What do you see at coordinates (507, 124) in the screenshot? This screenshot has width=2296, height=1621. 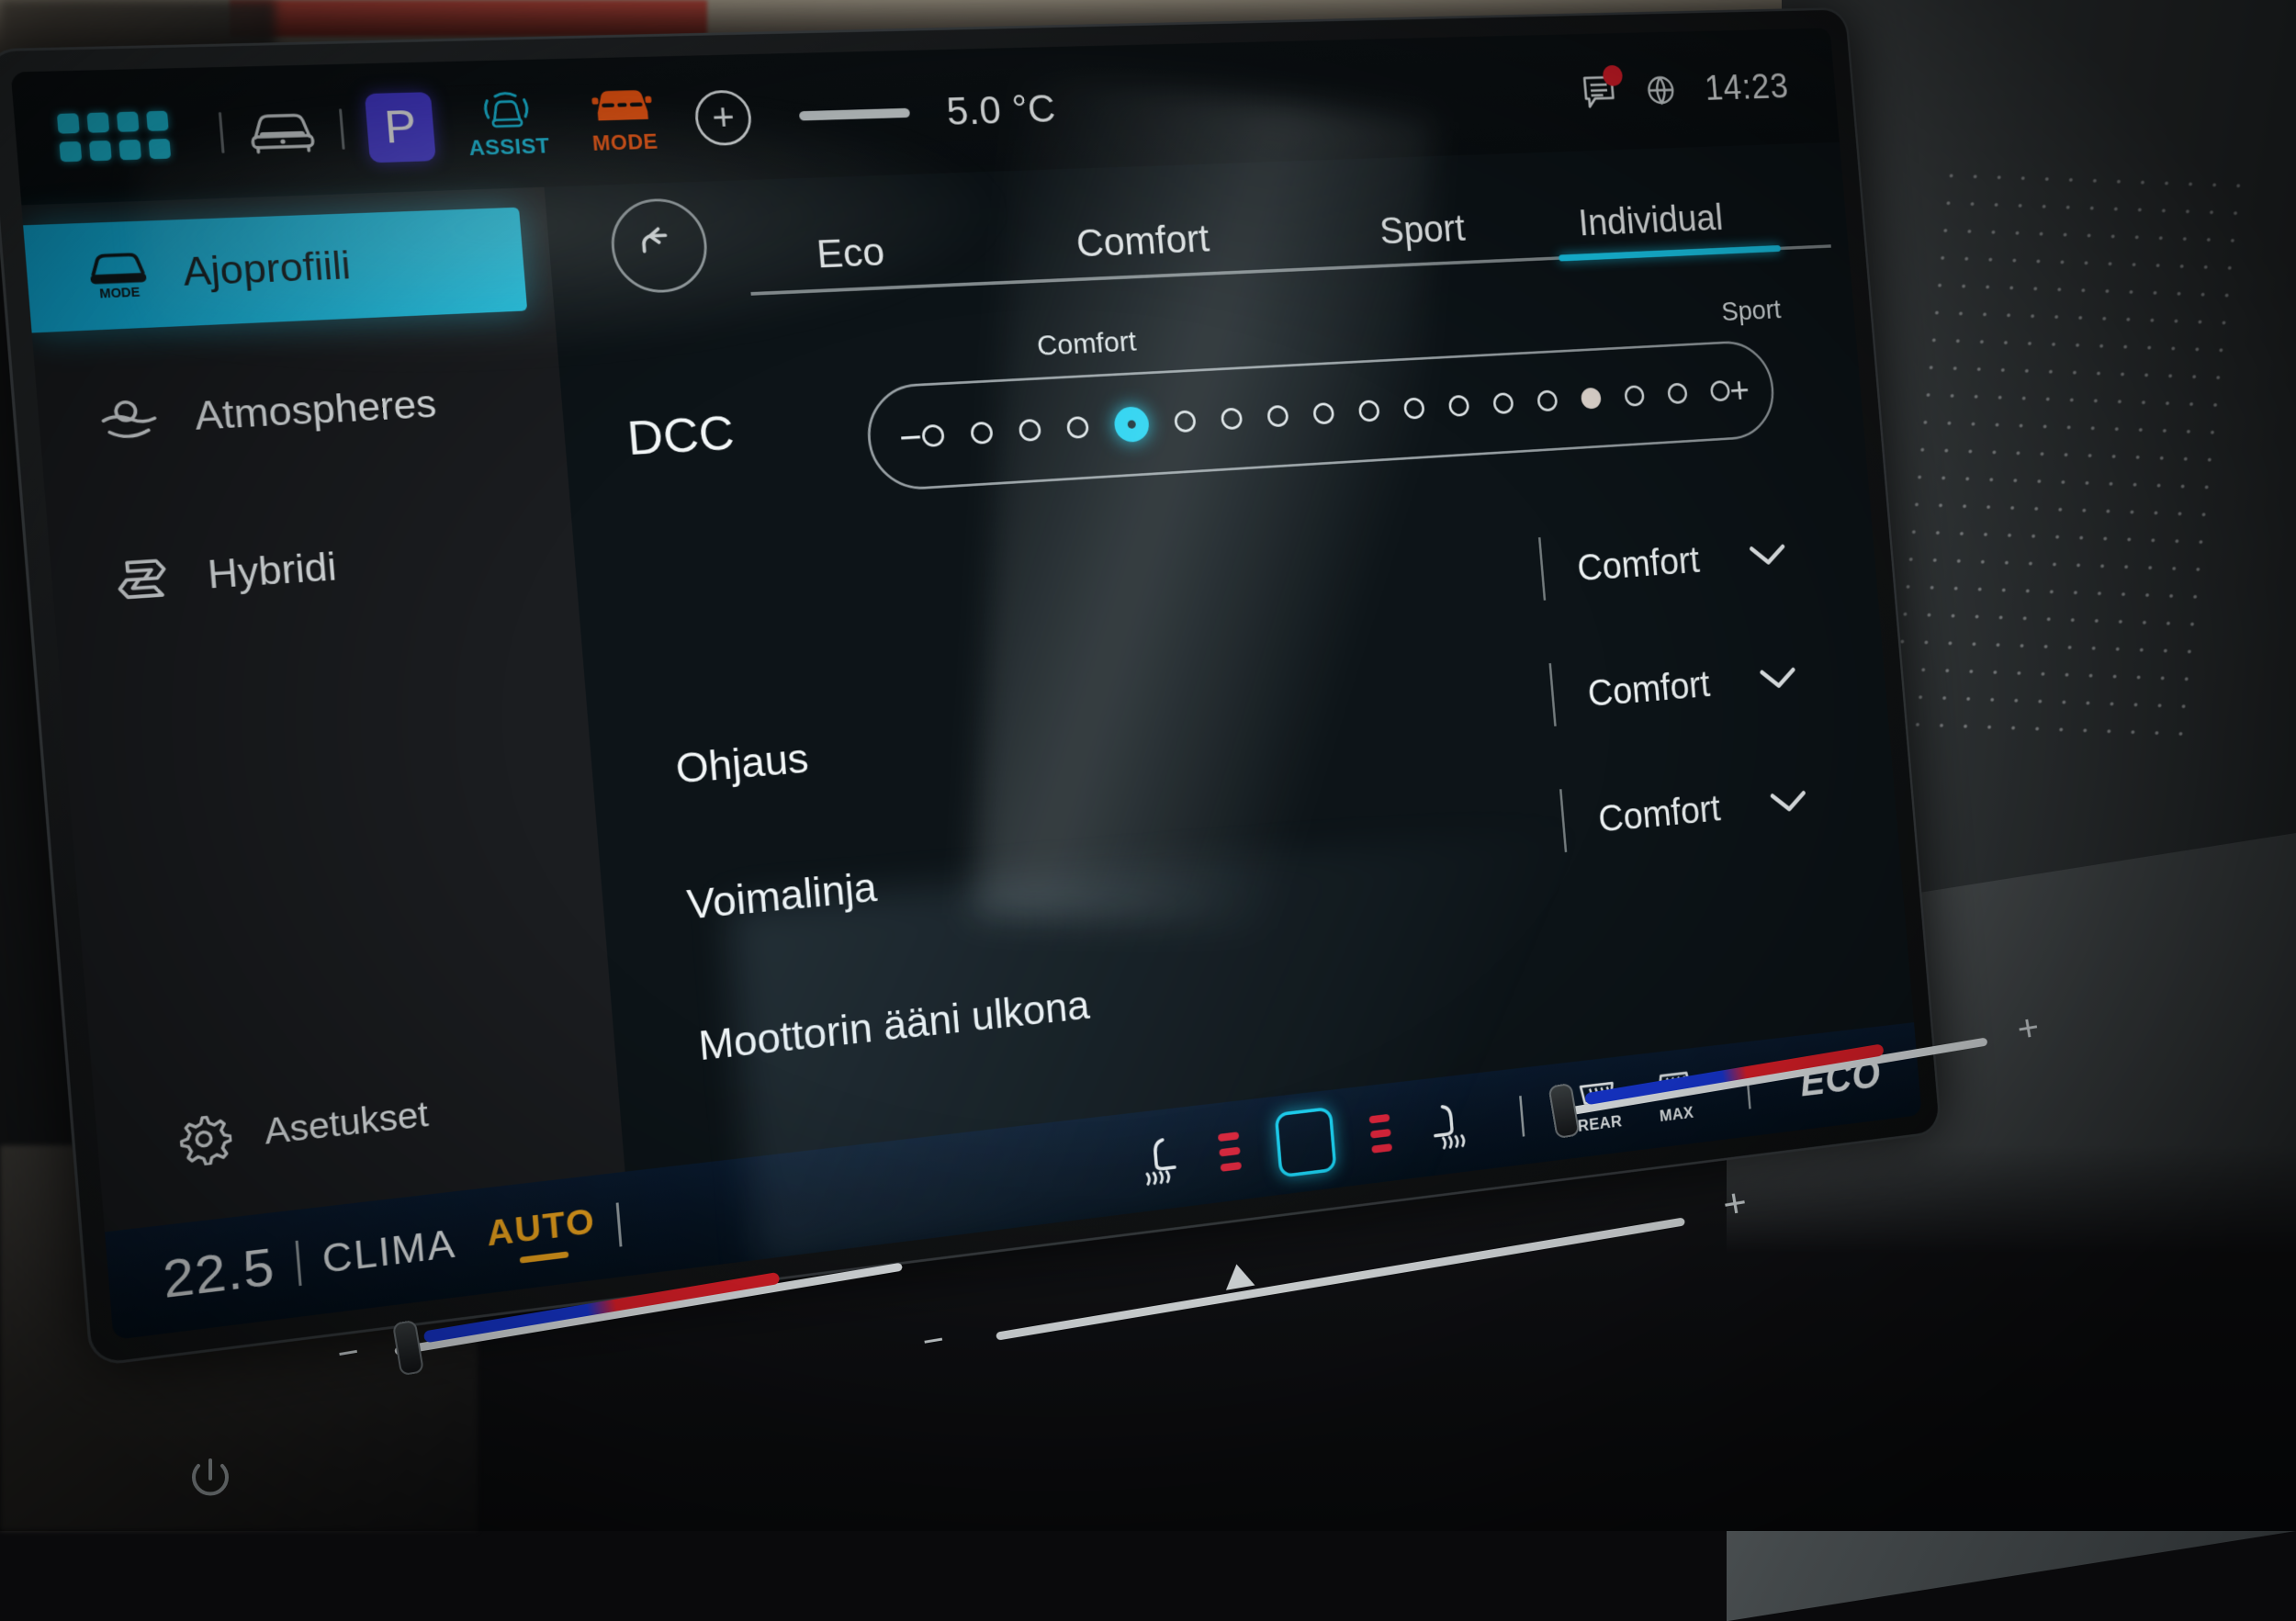 I see `assist-icon: ASSIST` at bounding box center [507, 124].